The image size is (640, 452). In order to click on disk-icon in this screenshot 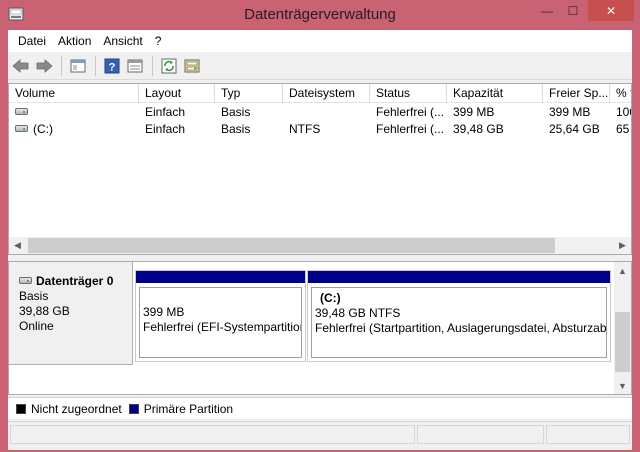, I will do `click(25, 280)`.